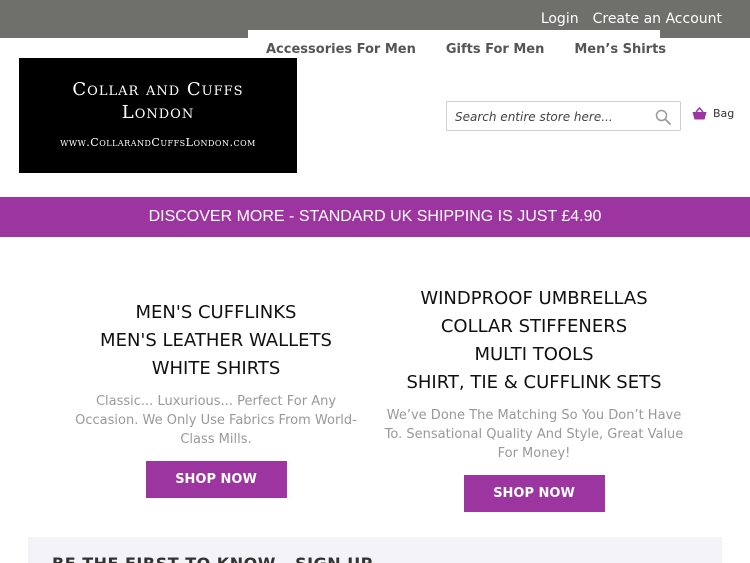 The height and width of the screenshot is (563, 750). I want to click on promo-heading: WHITE SHIRTS, so click(216, 369).